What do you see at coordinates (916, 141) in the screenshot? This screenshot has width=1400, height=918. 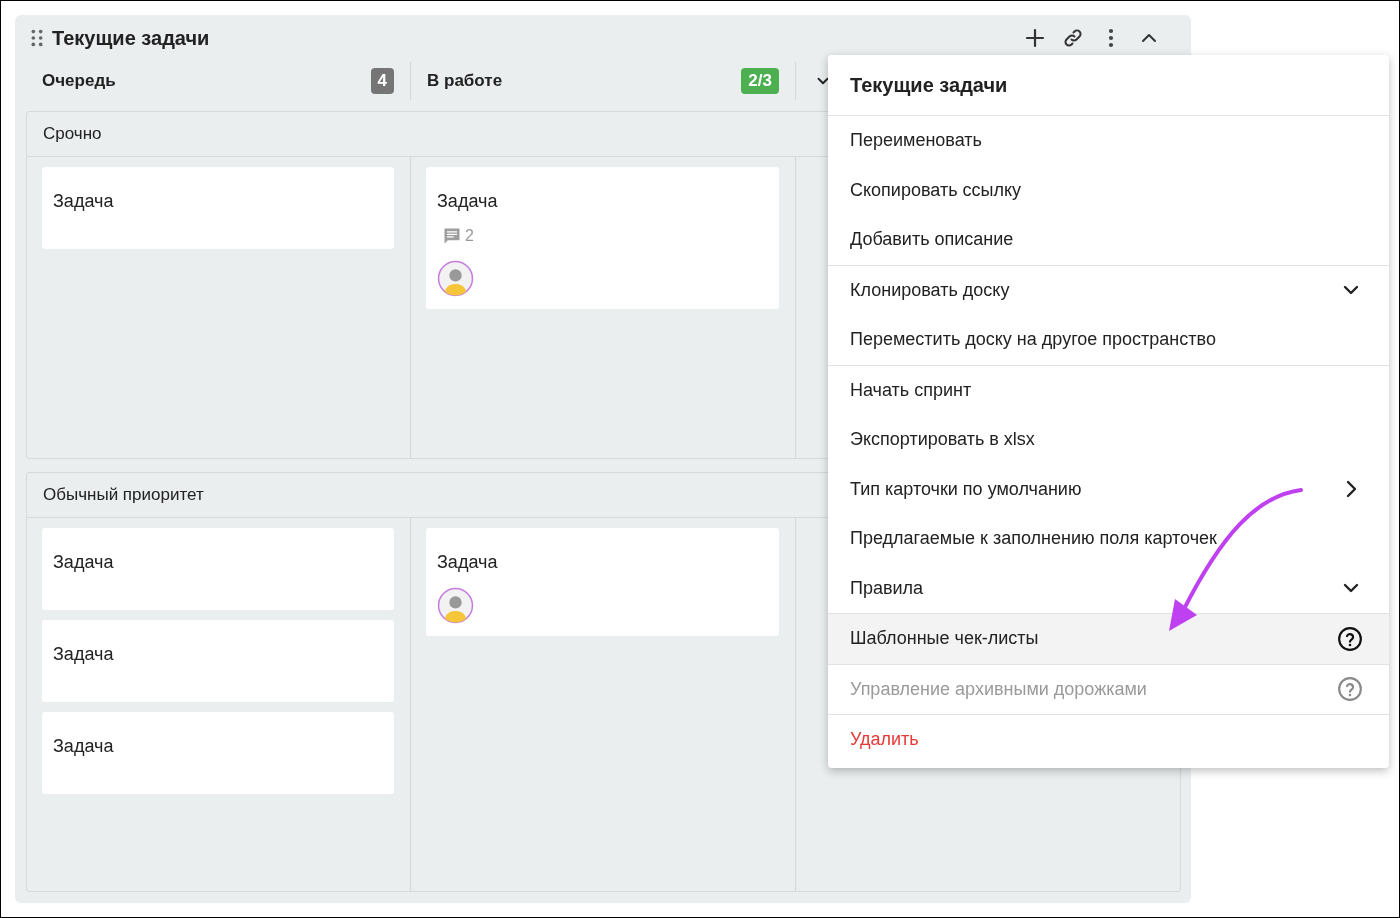 I see `menu-item-label: Переименовать` at bounding box center [916, 141].